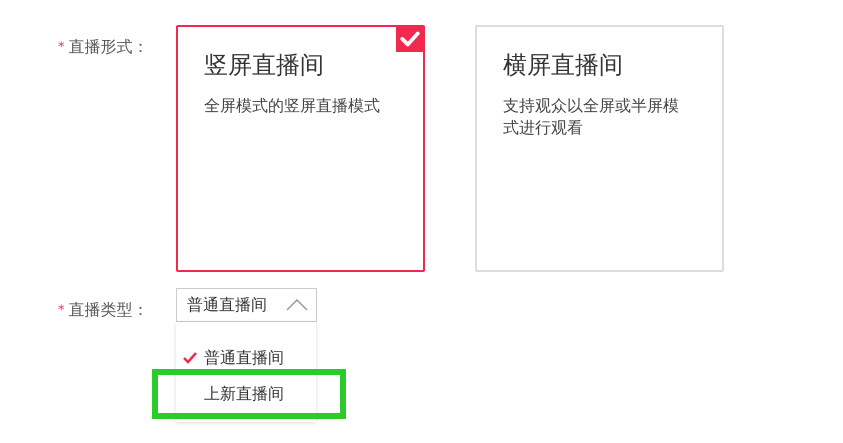 The height and width of the screenshot is (443, 843). What do you see at coordinates (246, 305) in the screenshot?
I see `select-field: 普通直播间` at bounding box center [246, 305].